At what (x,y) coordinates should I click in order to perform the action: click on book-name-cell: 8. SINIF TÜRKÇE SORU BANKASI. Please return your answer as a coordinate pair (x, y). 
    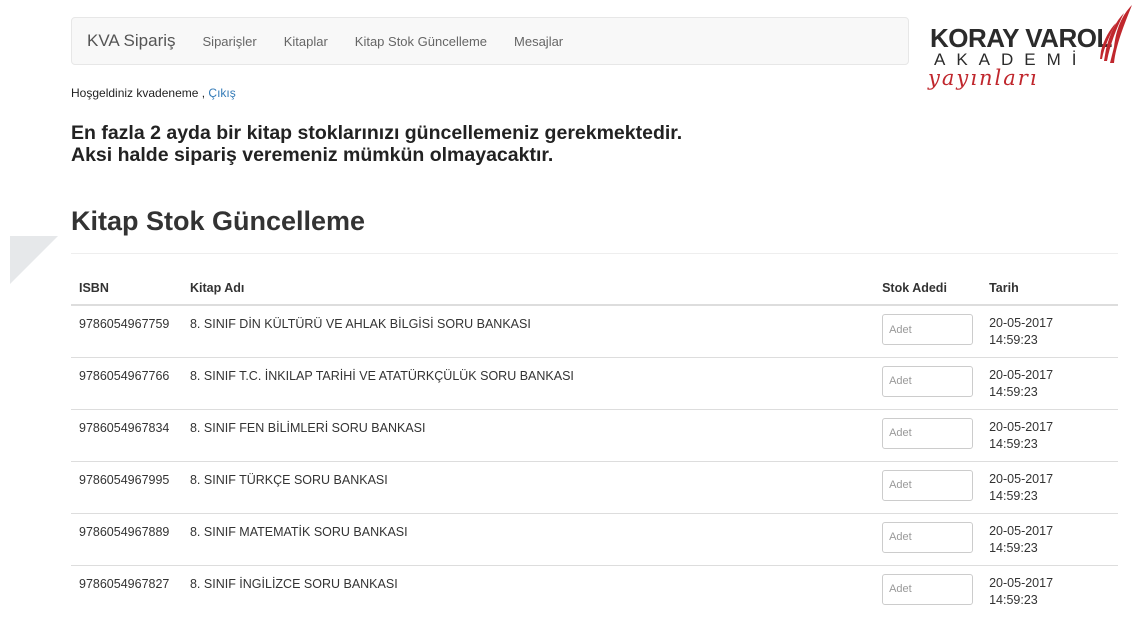
    Looking at the image, I should click on (528, 486).